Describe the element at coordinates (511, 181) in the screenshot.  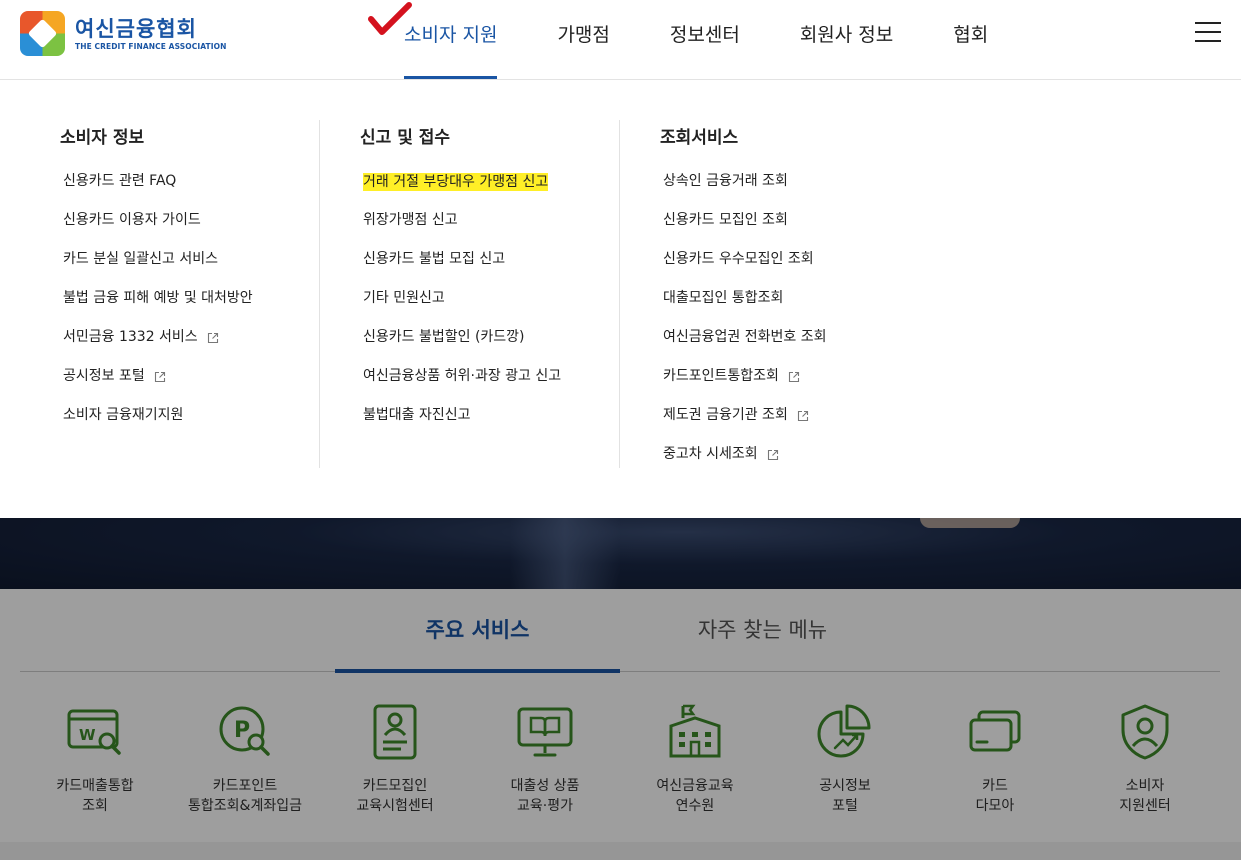
I see `menu-item-refusal-report: 거래 거절 부당대우 가맹점 신고` at that location.